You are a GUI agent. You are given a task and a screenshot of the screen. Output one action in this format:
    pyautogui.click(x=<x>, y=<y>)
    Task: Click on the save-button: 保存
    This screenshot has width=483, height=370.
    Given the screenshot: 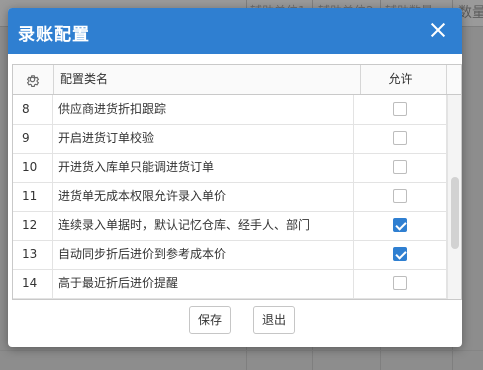 What is the action you would take?
    pyautogui.click(x=210, y=320)
    